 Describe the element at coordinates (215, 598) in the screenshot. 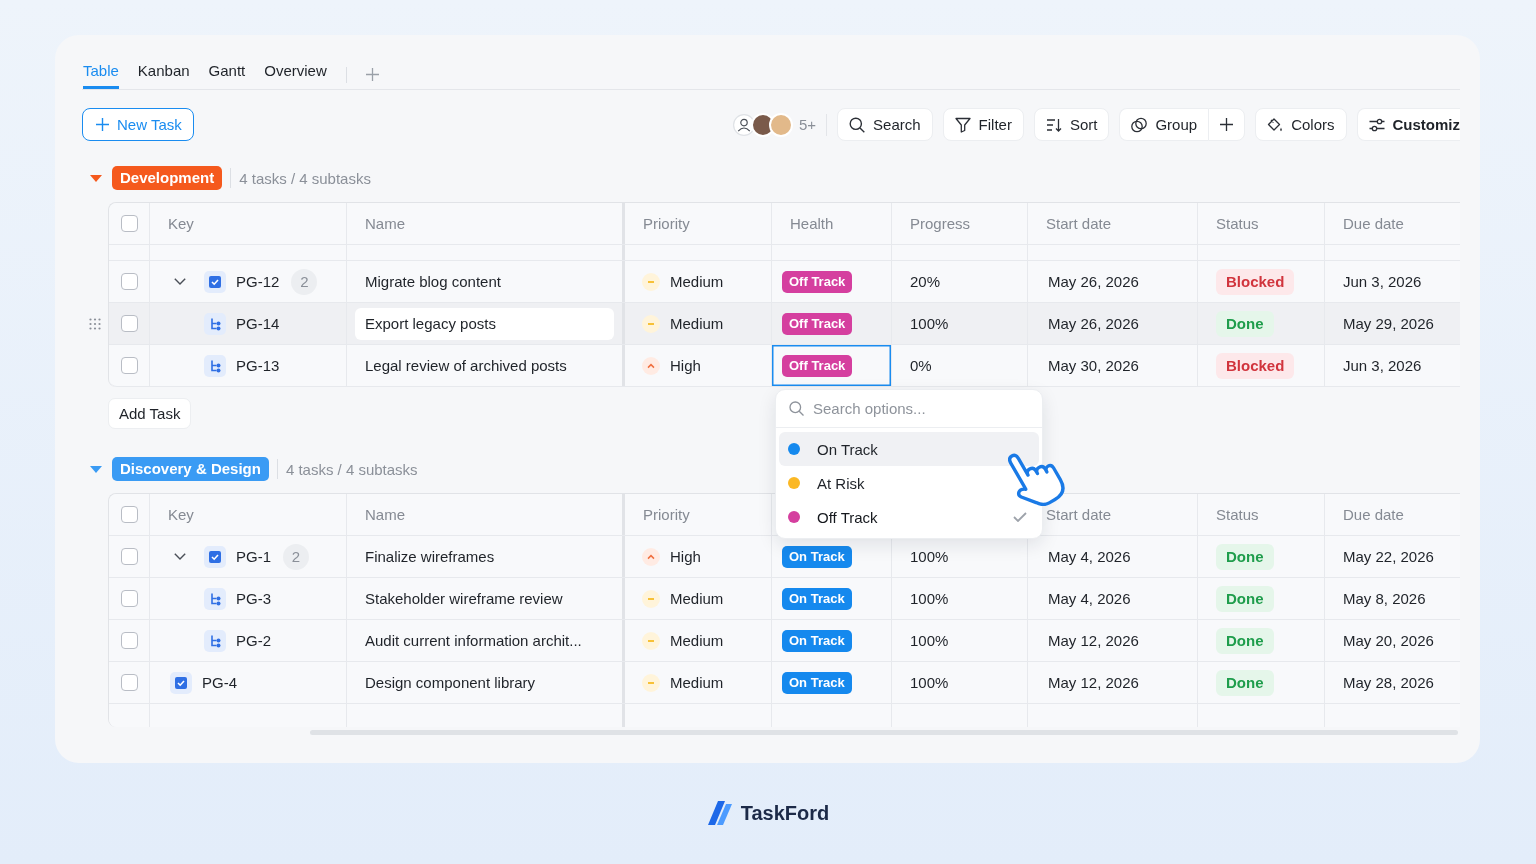

I see `subtask-tree-icon` at that location.